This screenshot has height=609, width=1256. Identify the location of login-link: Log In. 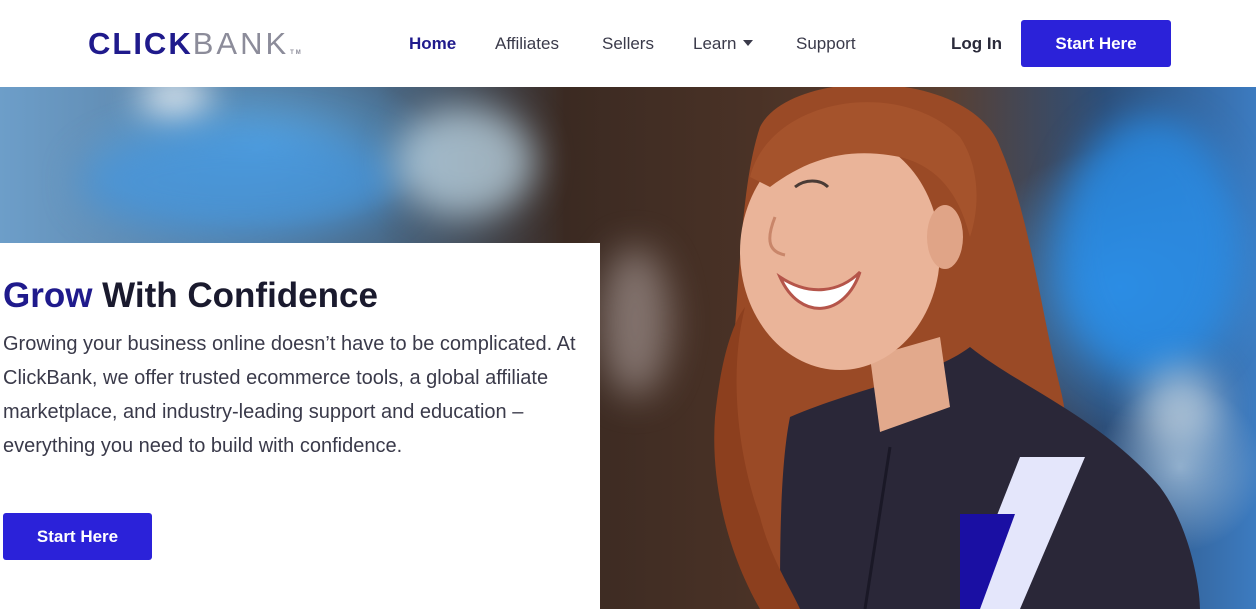
(976, 44).